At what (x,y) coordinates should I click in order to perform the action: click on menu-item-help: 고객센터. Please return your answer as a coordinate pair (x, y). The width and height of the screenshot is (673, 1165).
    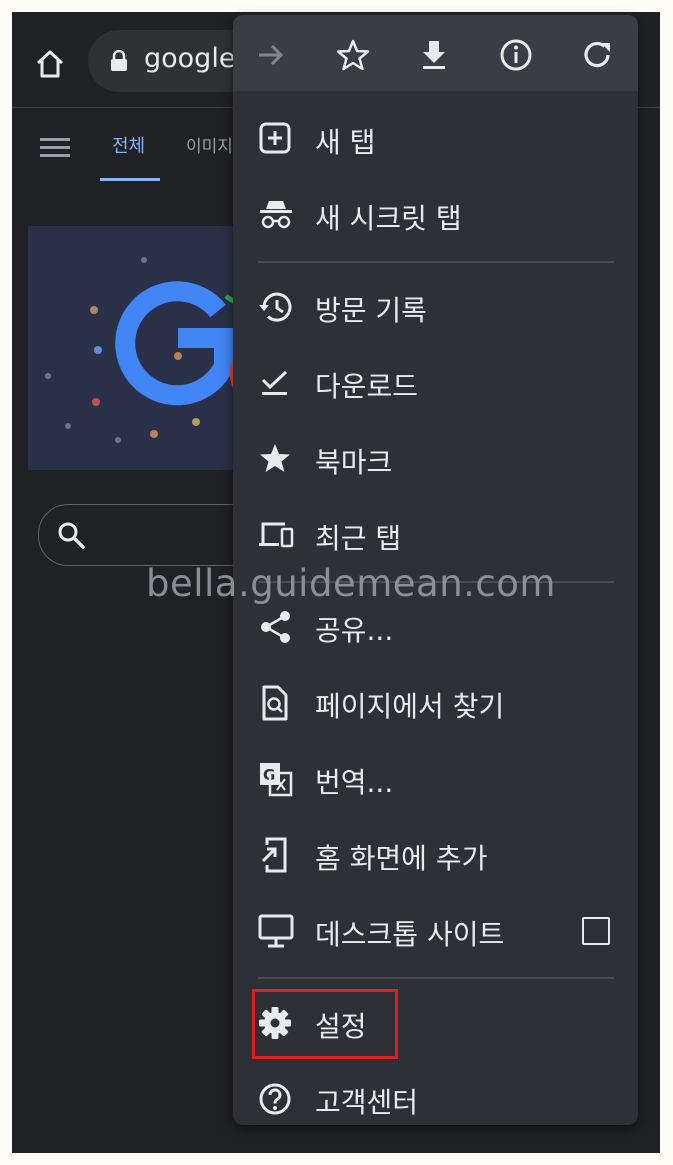
    Looking at the image, I should click on (435, 1094).